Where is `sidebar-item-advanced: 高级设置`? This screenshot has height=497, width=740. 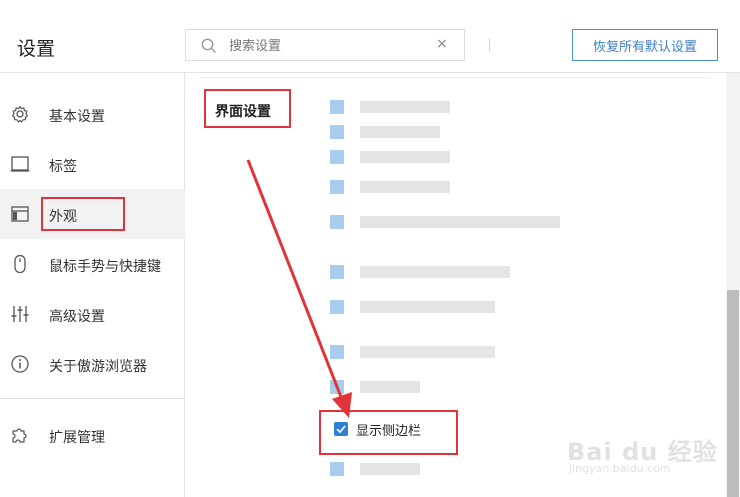
sidebar-item-advanced: 高级设置 is located at coordinates (92, 314).